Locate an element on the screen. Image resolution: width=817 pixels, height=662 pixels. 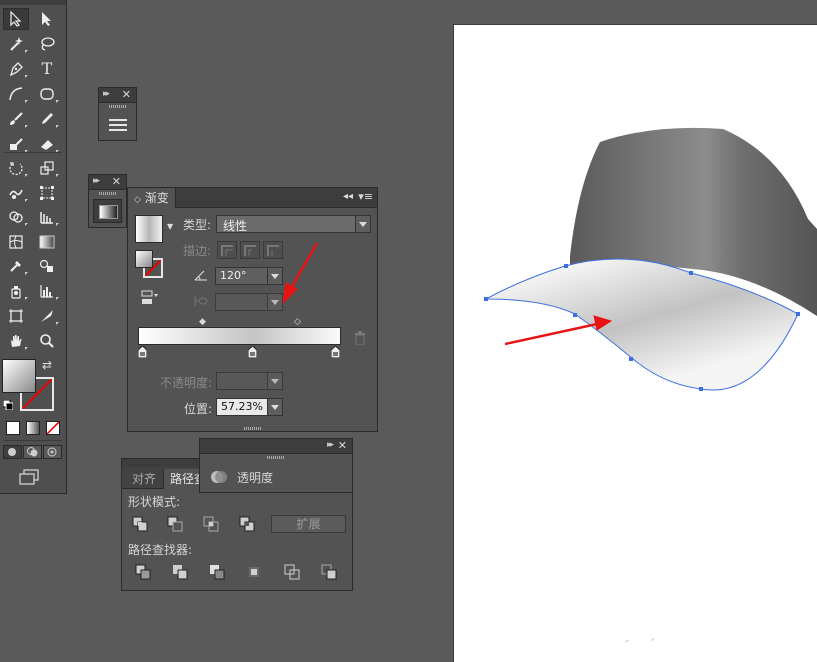
column-graph-tool-icon is located at coordinates (47, 291).